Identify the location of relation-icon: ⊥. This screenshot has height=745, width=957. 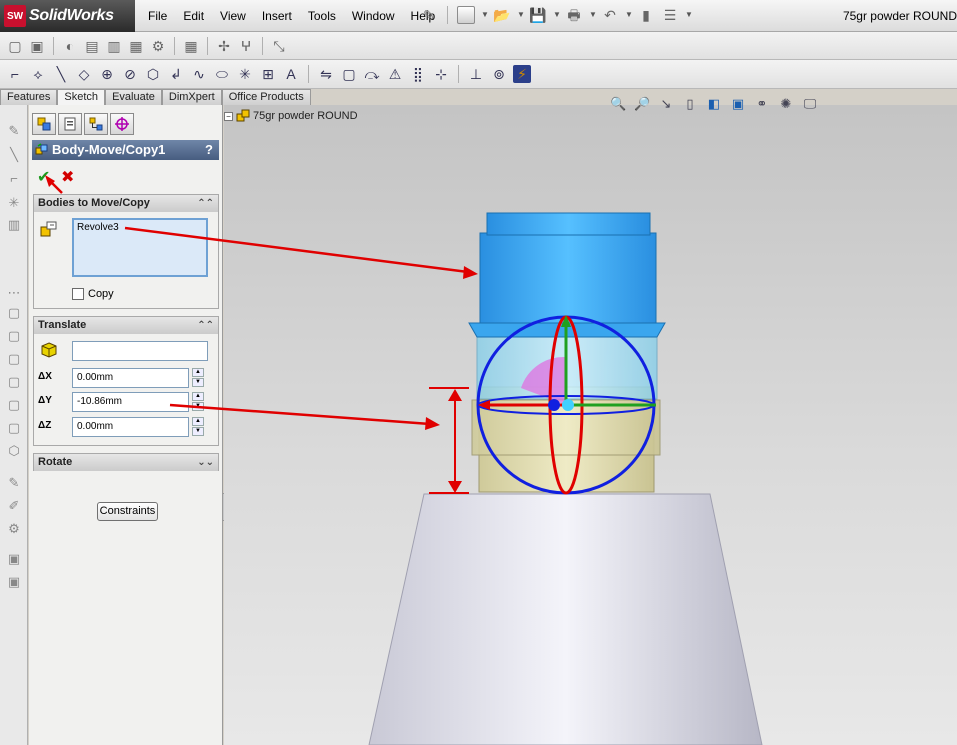
(476, 74).